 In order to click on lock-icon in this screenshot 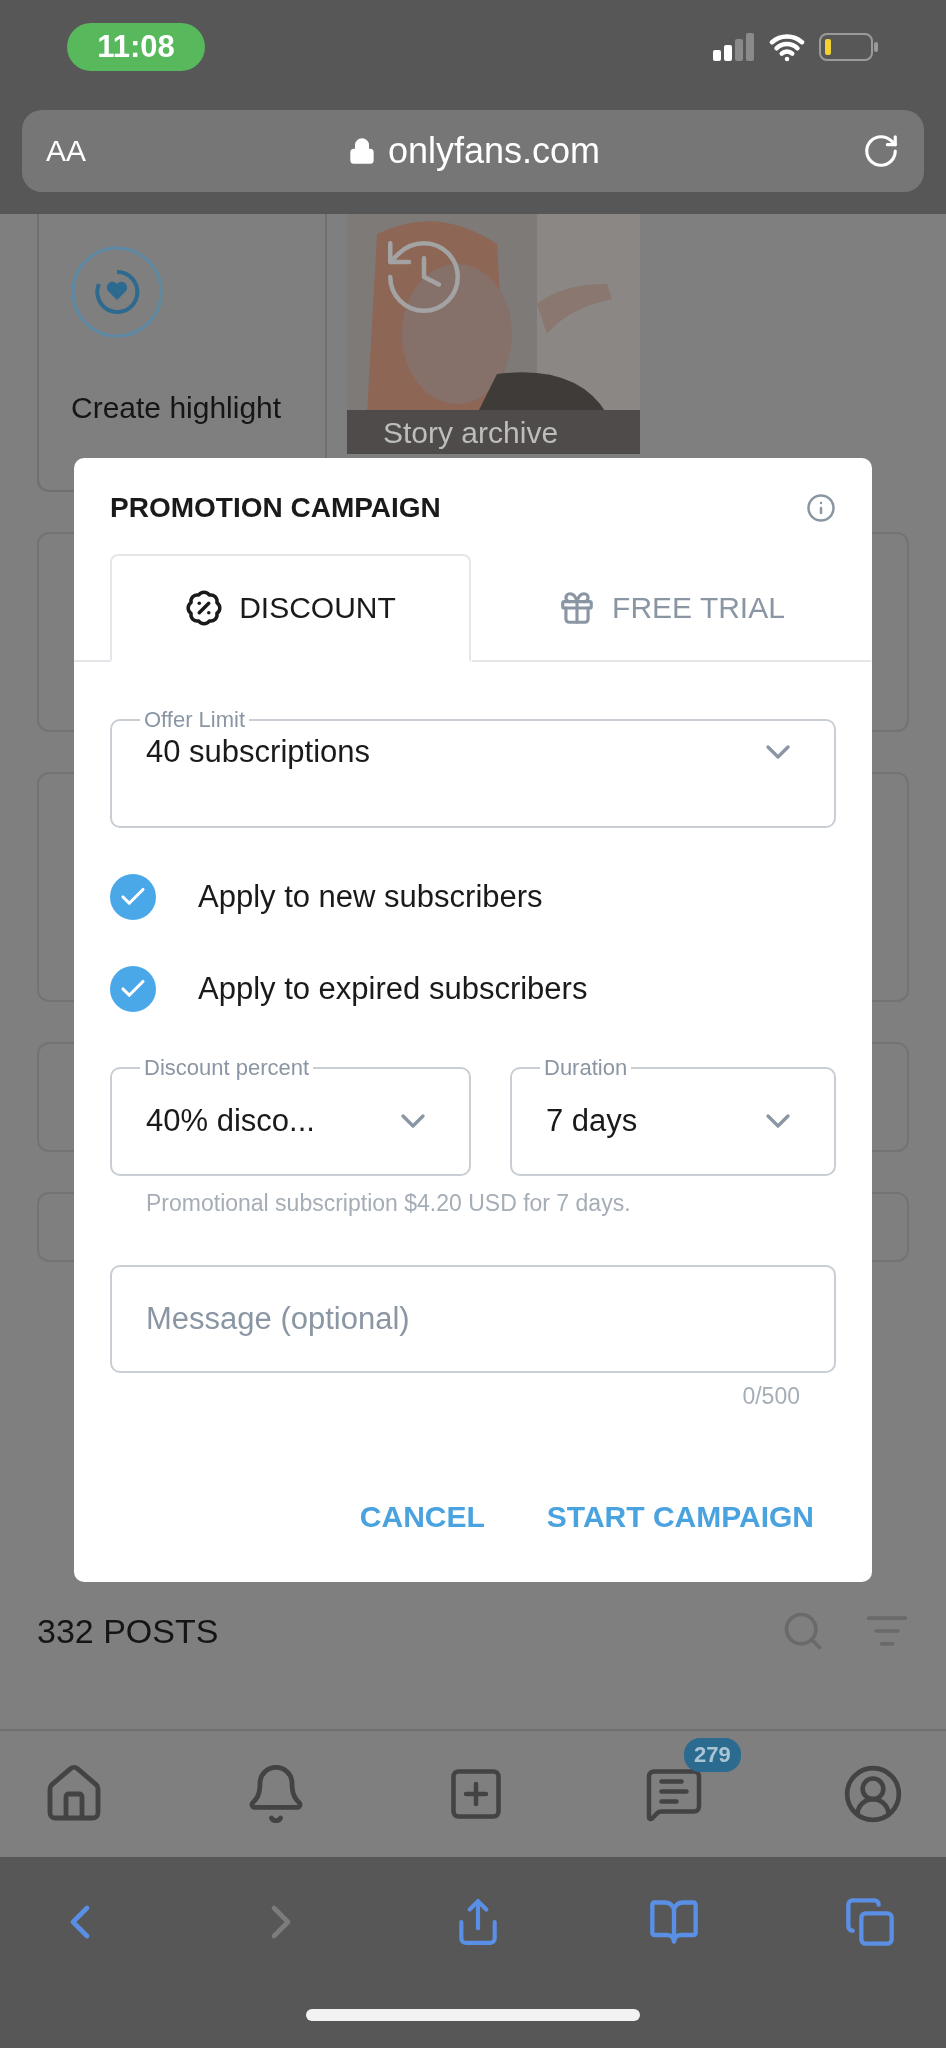, I will do `click(361, 151)`.